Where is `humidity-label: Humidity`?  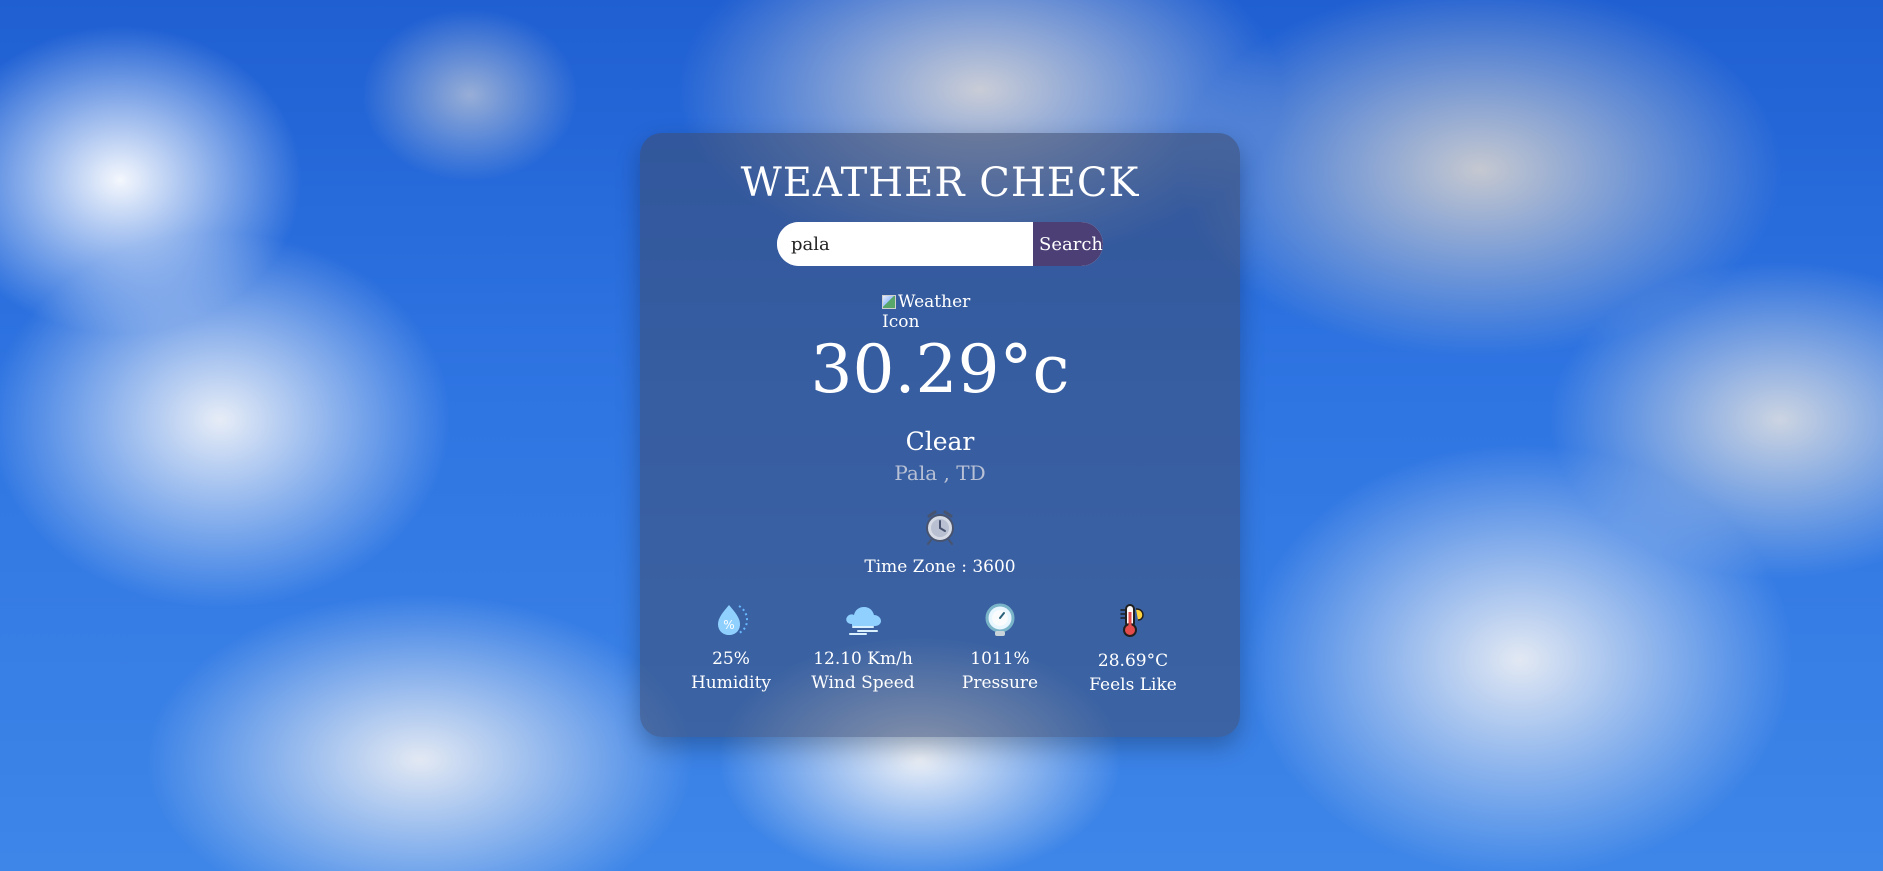 humidity-label: Humidity is located at coordinates (731, 683).